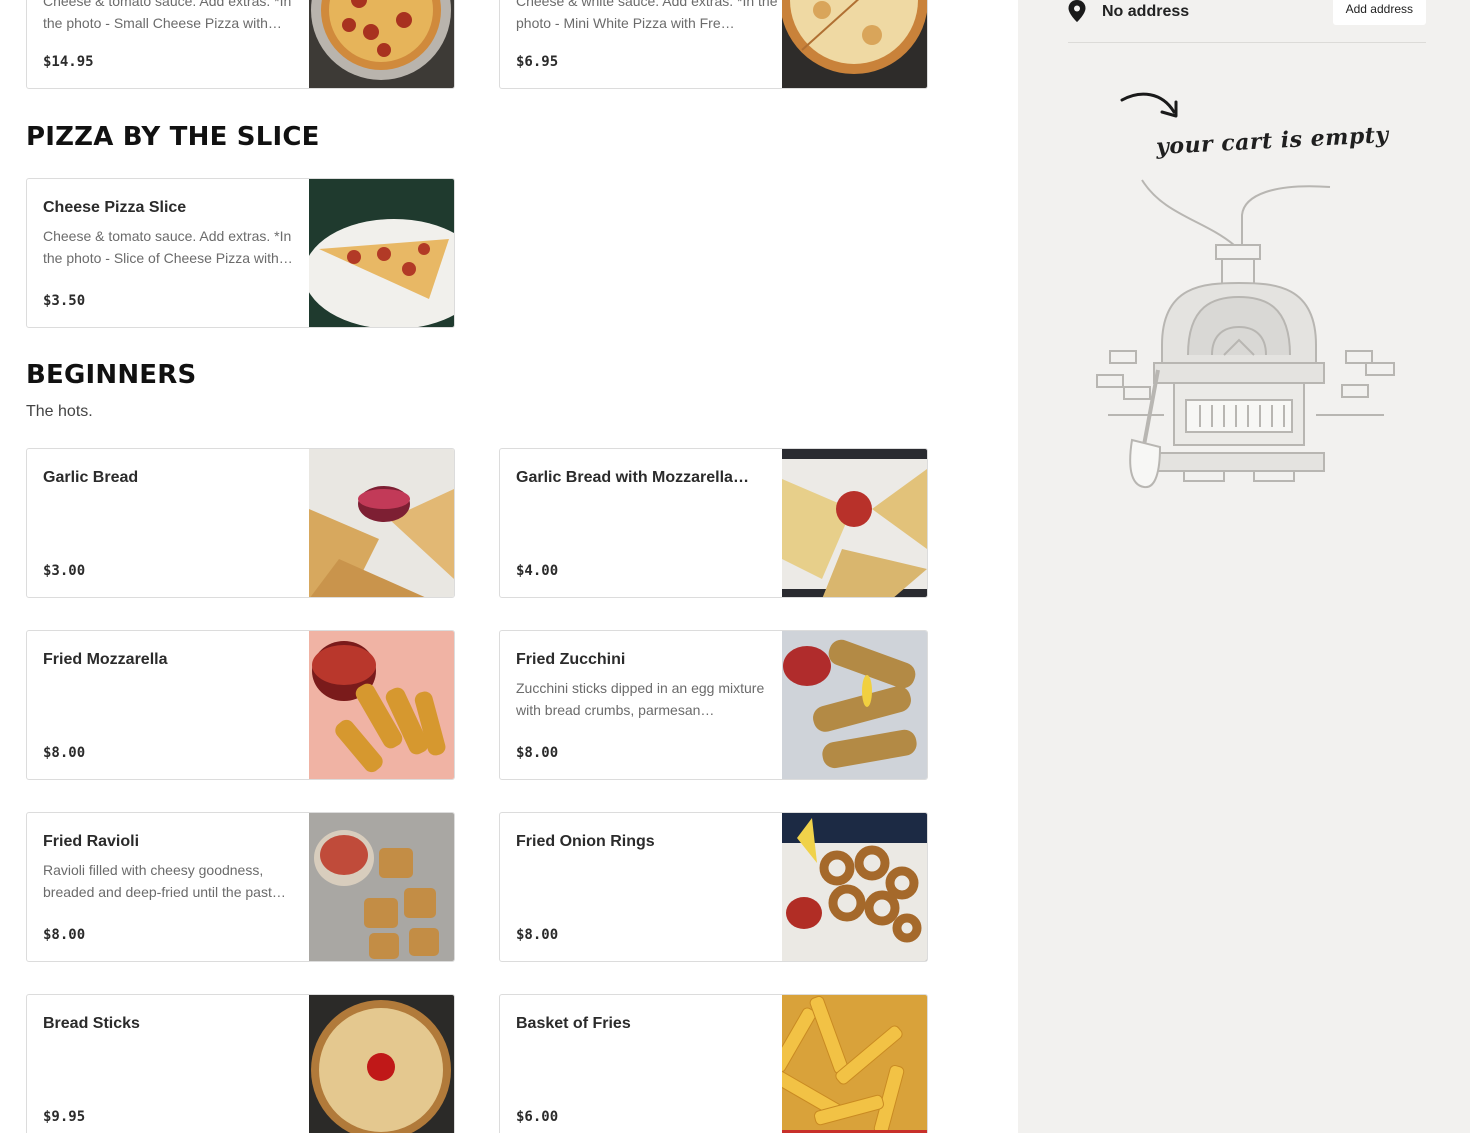 The width and height of the screenshot is (1470, 1133). Describe the element at coordinates (64, 571) in the screenshot. I see `item-price: $3.00` at that location.